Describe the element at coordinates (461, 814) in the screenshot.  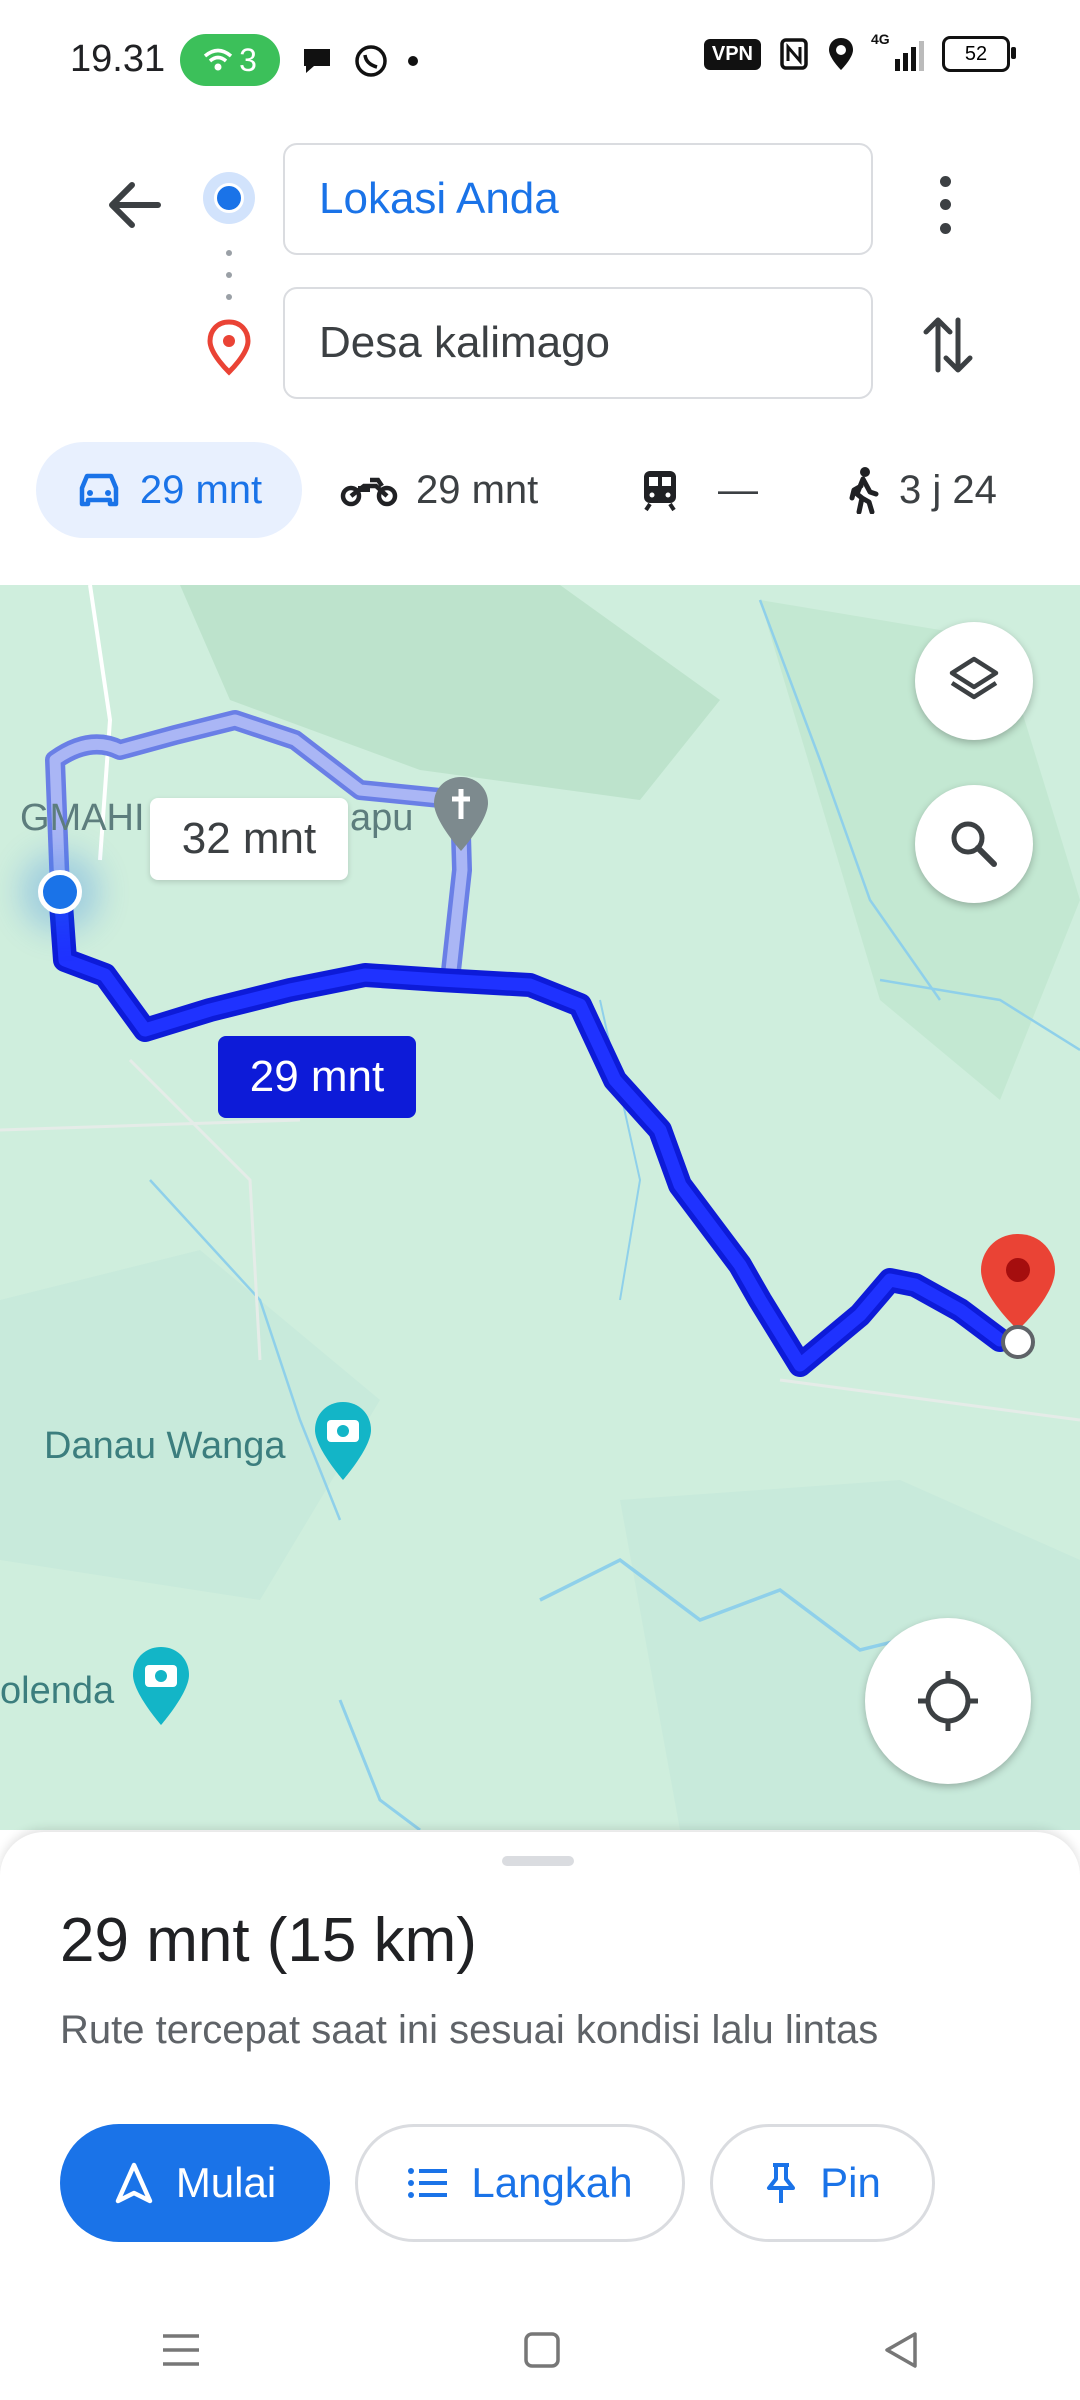
I see `cemetery-pin-icon` at that location.